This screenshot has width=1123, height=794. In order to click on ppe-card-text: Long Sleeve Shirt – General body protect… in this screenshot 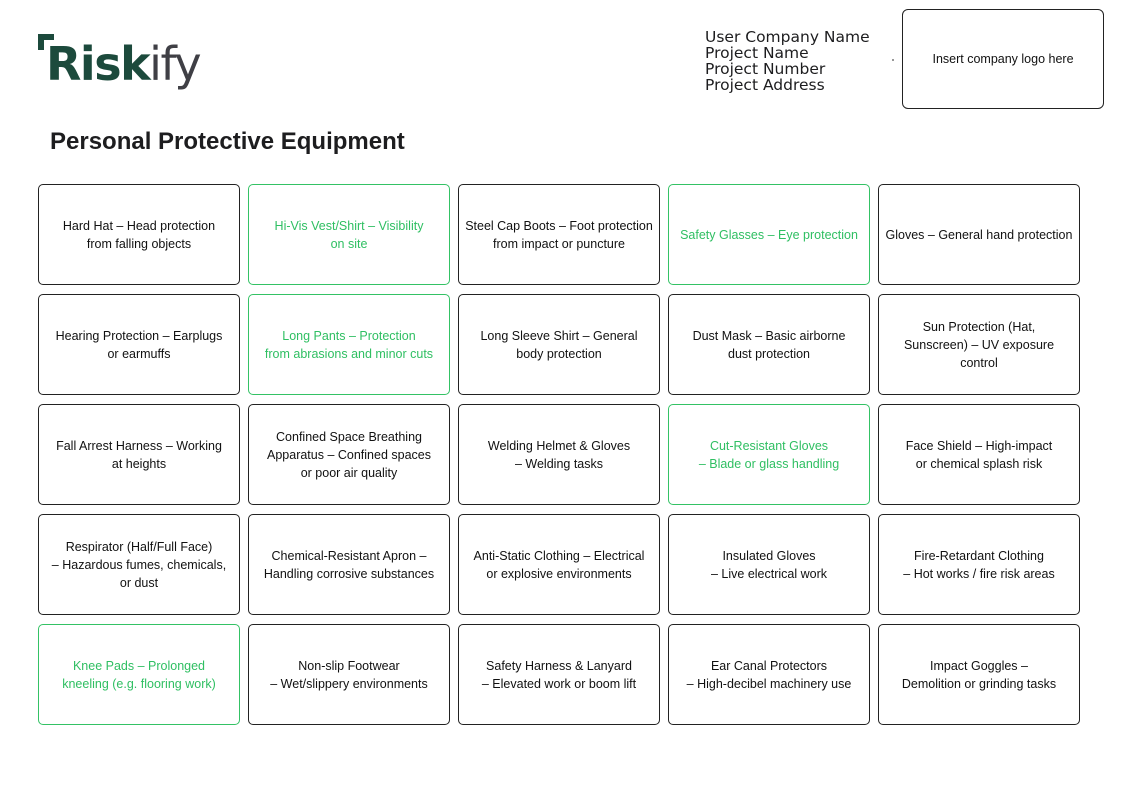, I will do `click(559, 344)`.